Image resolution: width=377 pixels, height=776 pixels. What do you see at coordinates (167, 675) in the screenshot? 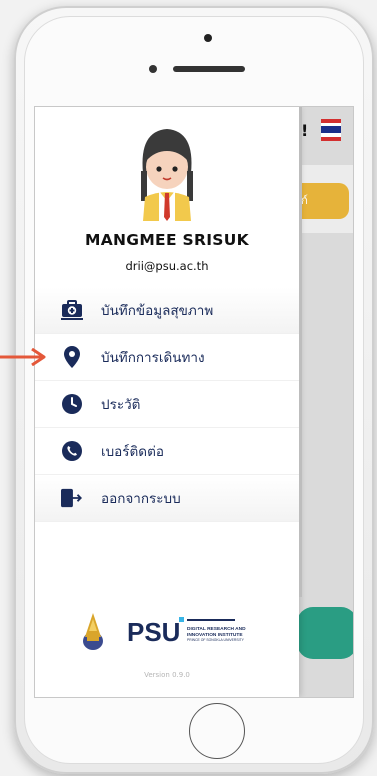
I see `app-version: Version 0.9.0` at bounding box center [167, 675].